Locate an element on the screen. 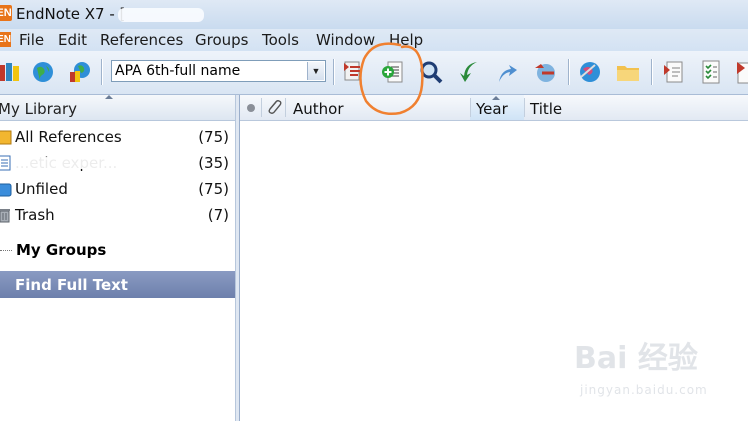  group-count: (7) is located at coordinates (218, 215).